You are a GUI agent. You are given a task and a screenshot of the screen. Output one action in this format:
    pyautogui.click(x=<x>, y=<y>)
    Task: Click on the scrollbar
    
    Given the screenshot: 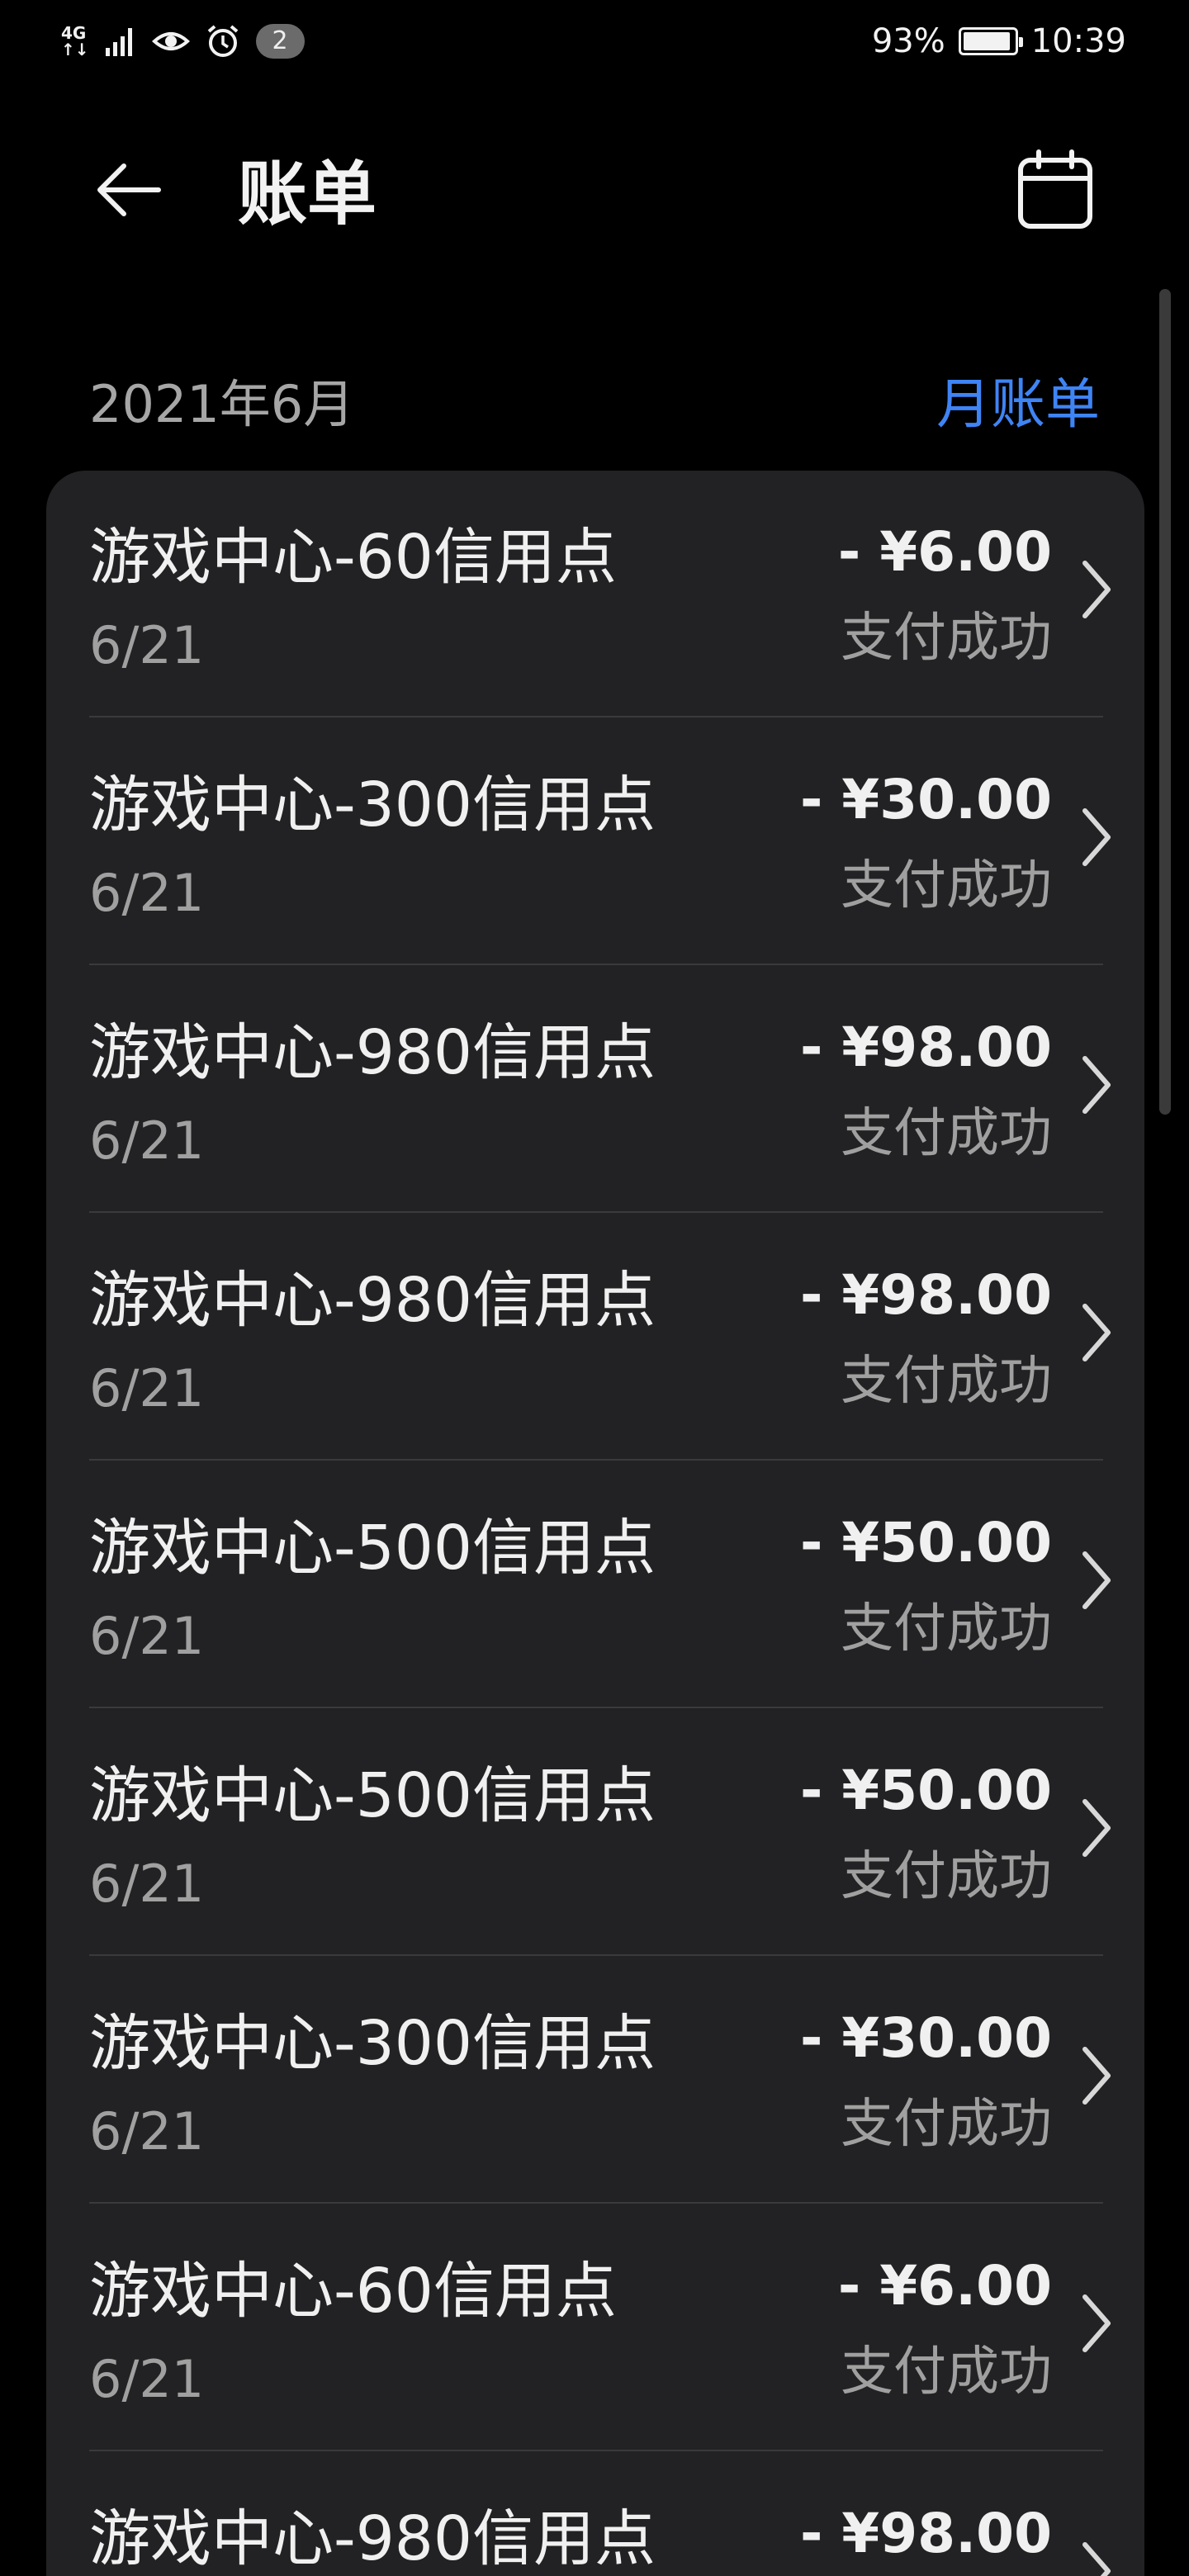 What is the action you would take?
    pyautogui.click(x=1165, y=702)
    